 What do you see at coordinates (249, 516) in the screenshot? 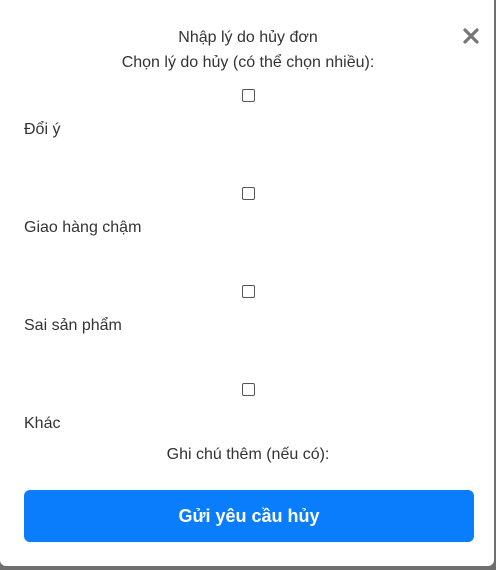
I see `submit-cancel-button: Gửi yêu cầu hủy` at bounding box center [249, 516].